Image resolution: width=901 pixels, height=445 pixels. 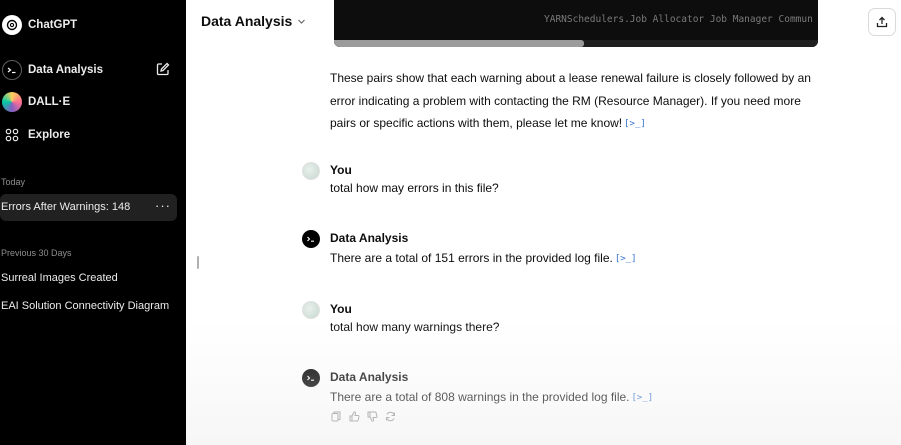 I want to click on chat-item-errors-after-warnings: Errors After Warnings: 148, so click(x=76, y=207).